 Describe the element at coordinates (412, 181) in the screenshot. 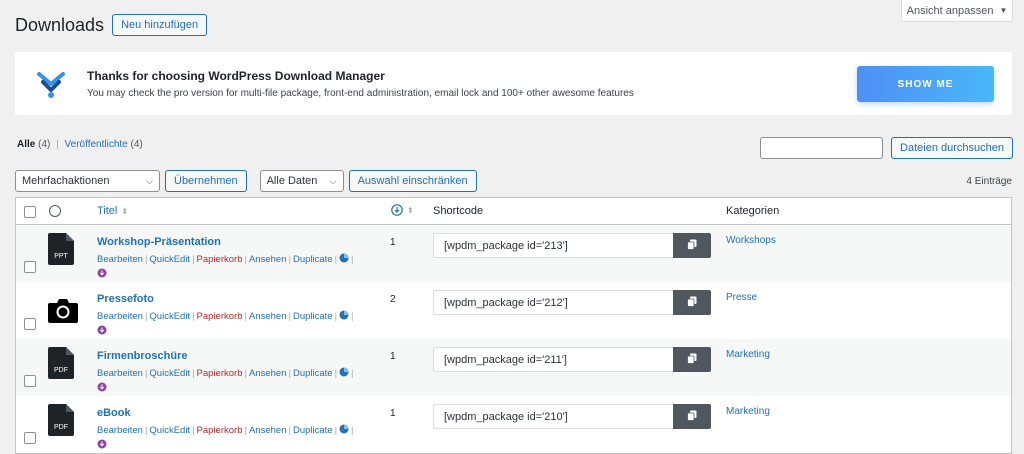

I see `filter-button: Auswahl einschränken` at that location.